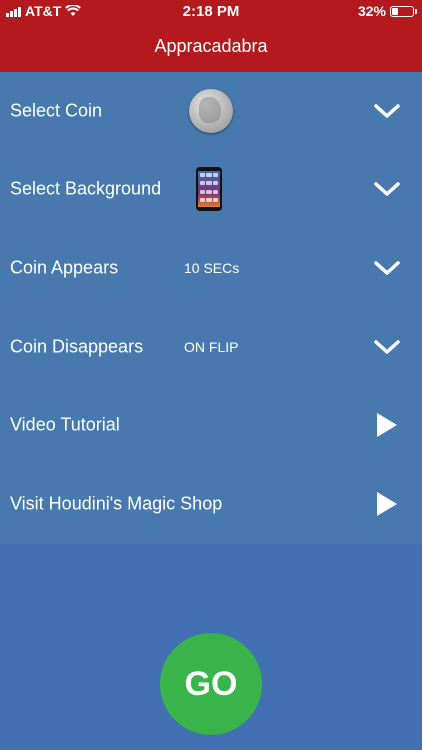 The image size is (422, 750). Describe the element at coordinates (65, 424) in the screenshot. I see `row-label: Video Tutorial` at that location.